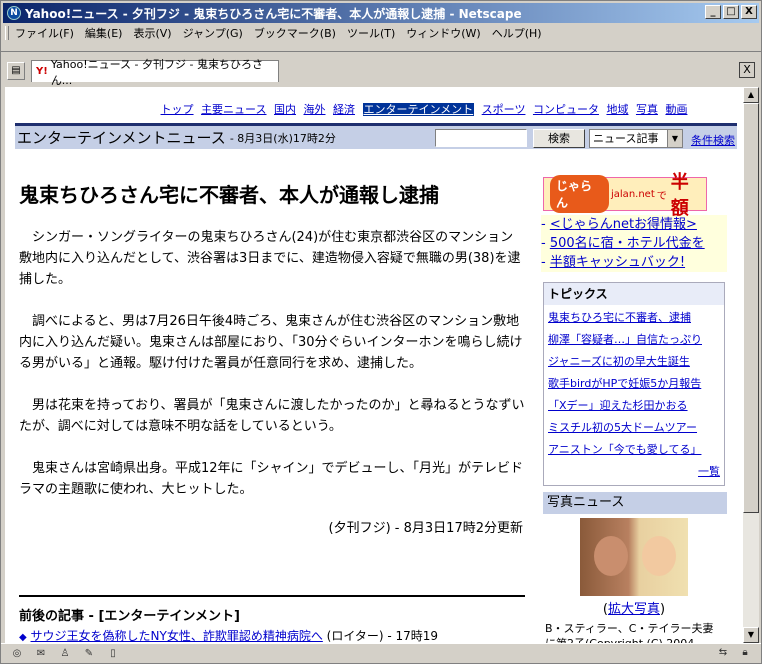 The width and height of the screenshot is (762, 664). What do you see at coordinates (626, 138) in the screenshot?
I see `search-type-value: ニュース記事` at bounding box center [626, 138].